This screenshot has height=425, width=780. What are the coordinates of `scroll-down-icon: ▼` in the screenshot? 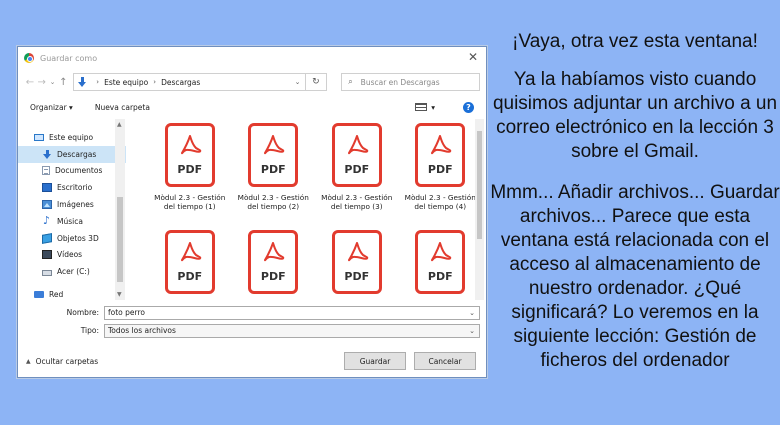 It's located at (119, 294).